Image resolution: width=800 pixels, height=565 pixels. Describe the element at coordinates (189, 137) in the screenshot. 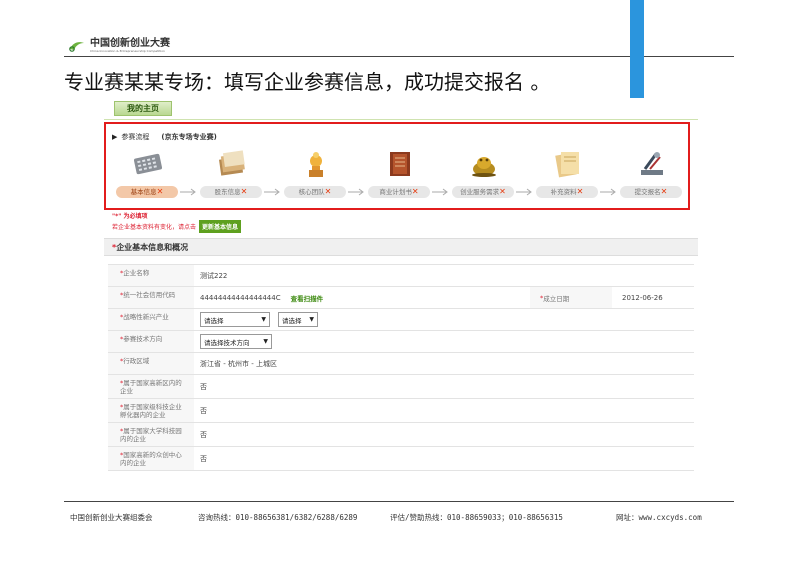

I see `flow-competition-name: (京东专场专业赛)` at that location.